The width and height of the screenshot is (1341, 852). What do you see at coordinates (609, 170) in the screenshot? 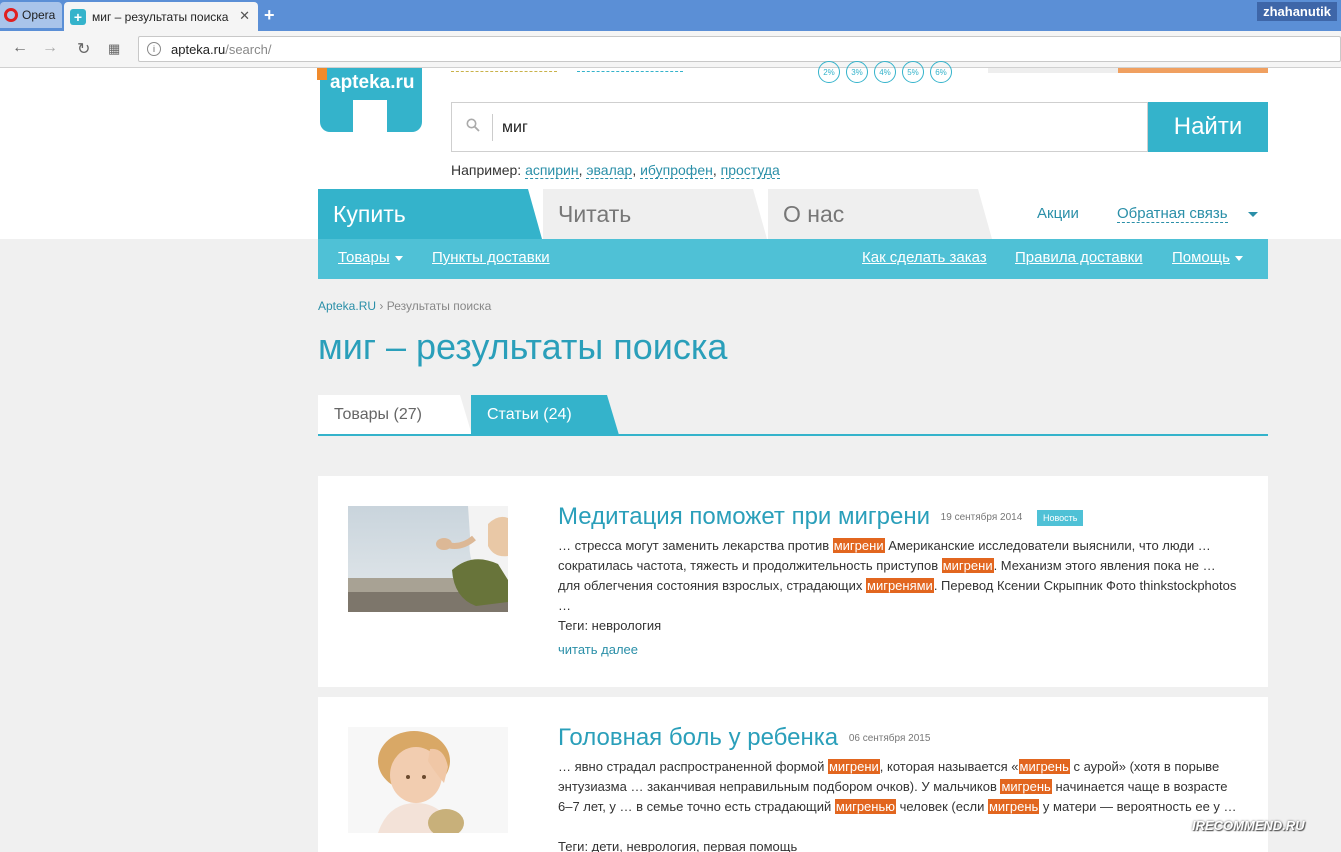
I see `example-link: эвалар` at bounding box center [609, 170].